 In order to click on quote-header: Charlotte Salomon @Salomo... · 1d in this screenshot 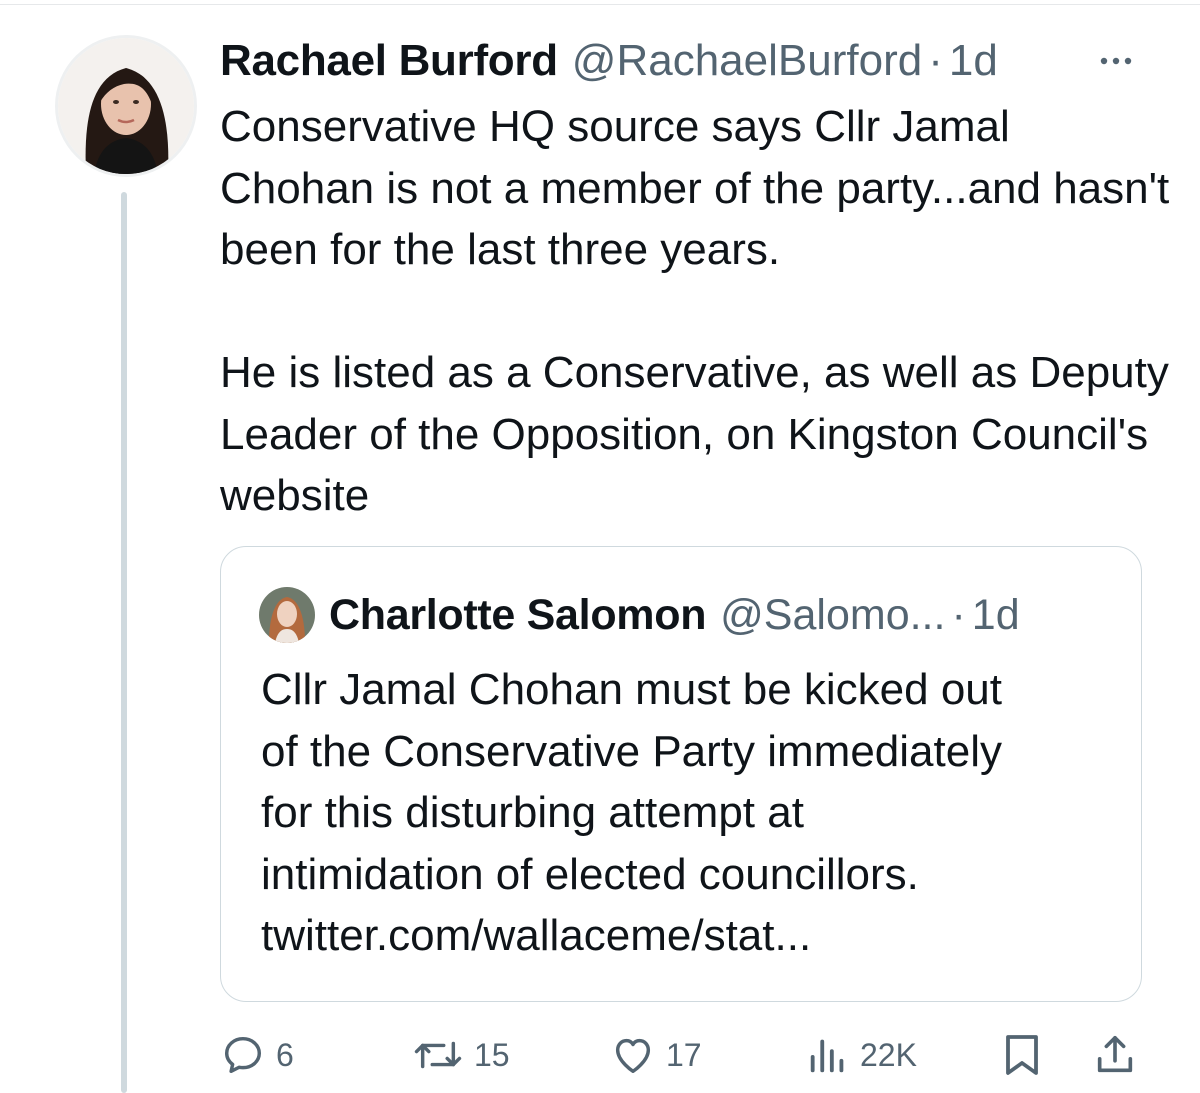, I will do `click(674, 615)`.